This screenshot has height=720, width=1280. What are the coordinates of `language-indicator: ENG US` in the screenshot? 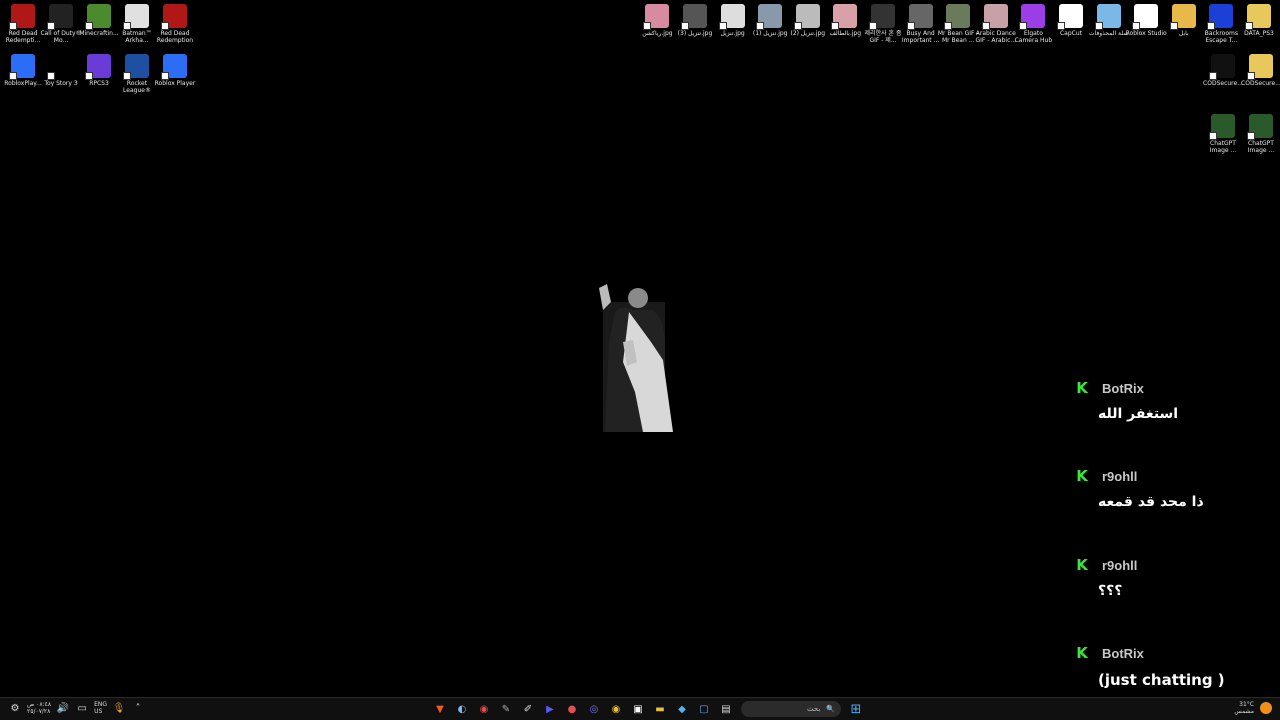 It's located at (100, 708).